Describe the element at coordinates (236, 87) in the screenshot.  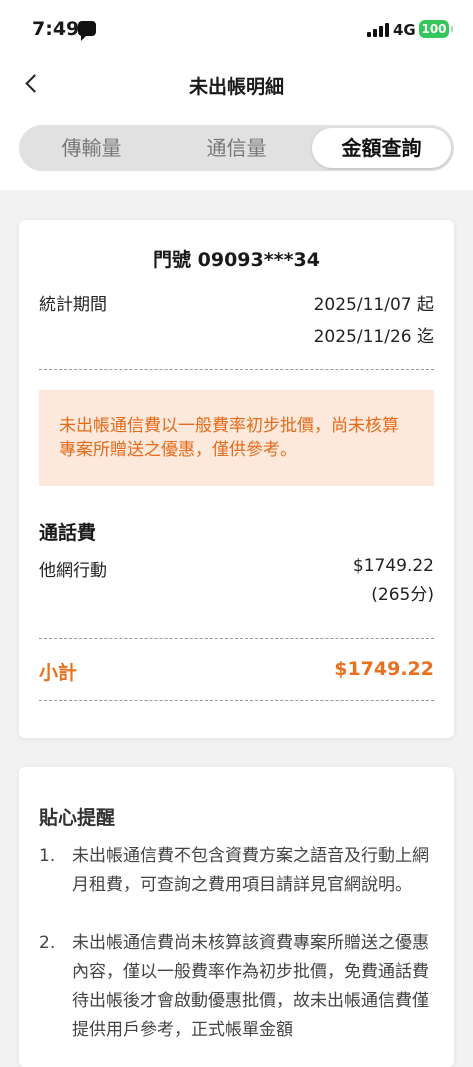
I see `page-title: 未出帳明細` at that location.